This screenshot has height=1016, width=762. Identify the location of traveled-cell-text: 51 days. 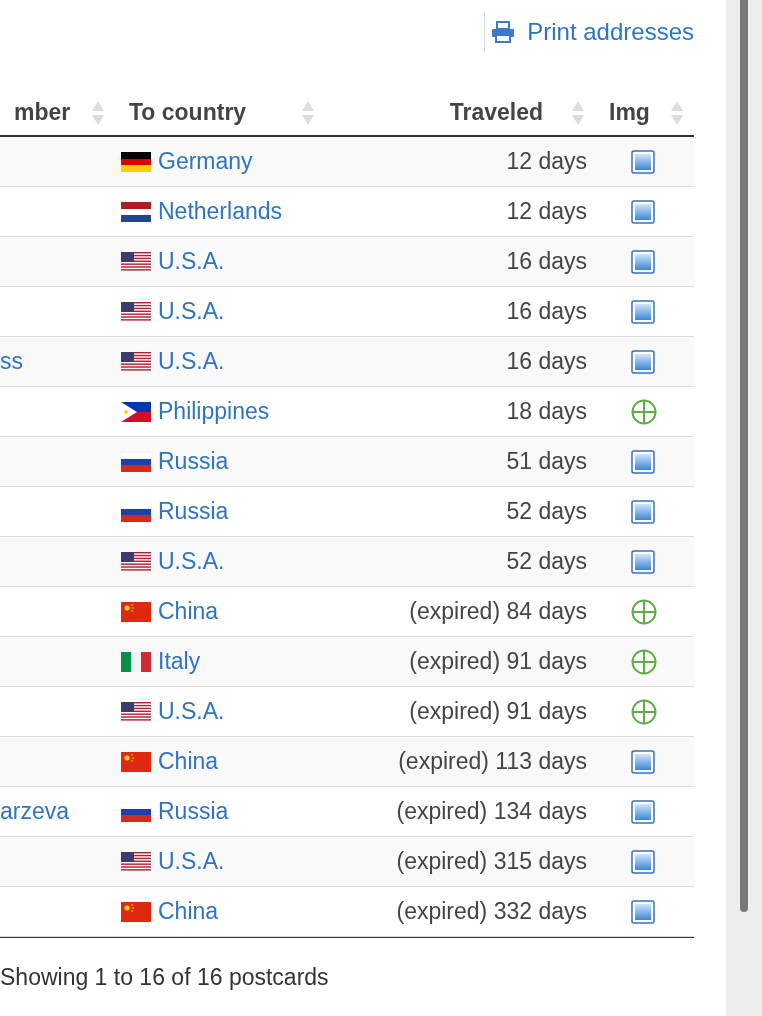
(546, 462).